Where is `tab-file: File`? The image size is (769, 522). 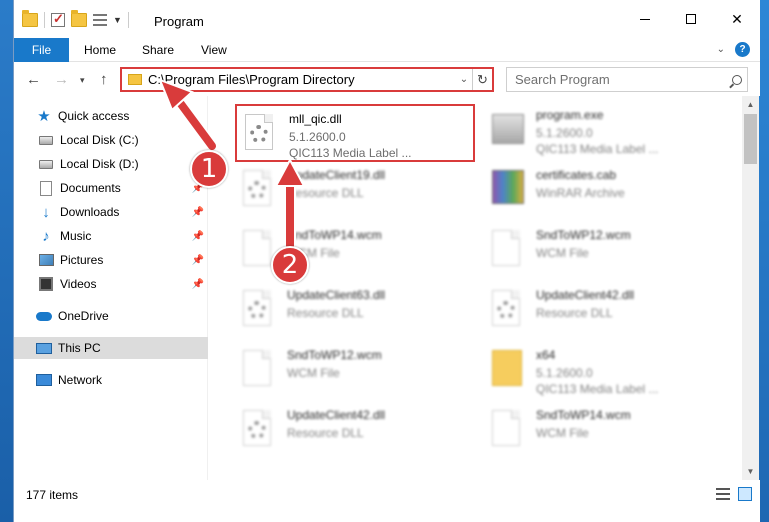 tab-file: File is located at coordinates (41, 50).